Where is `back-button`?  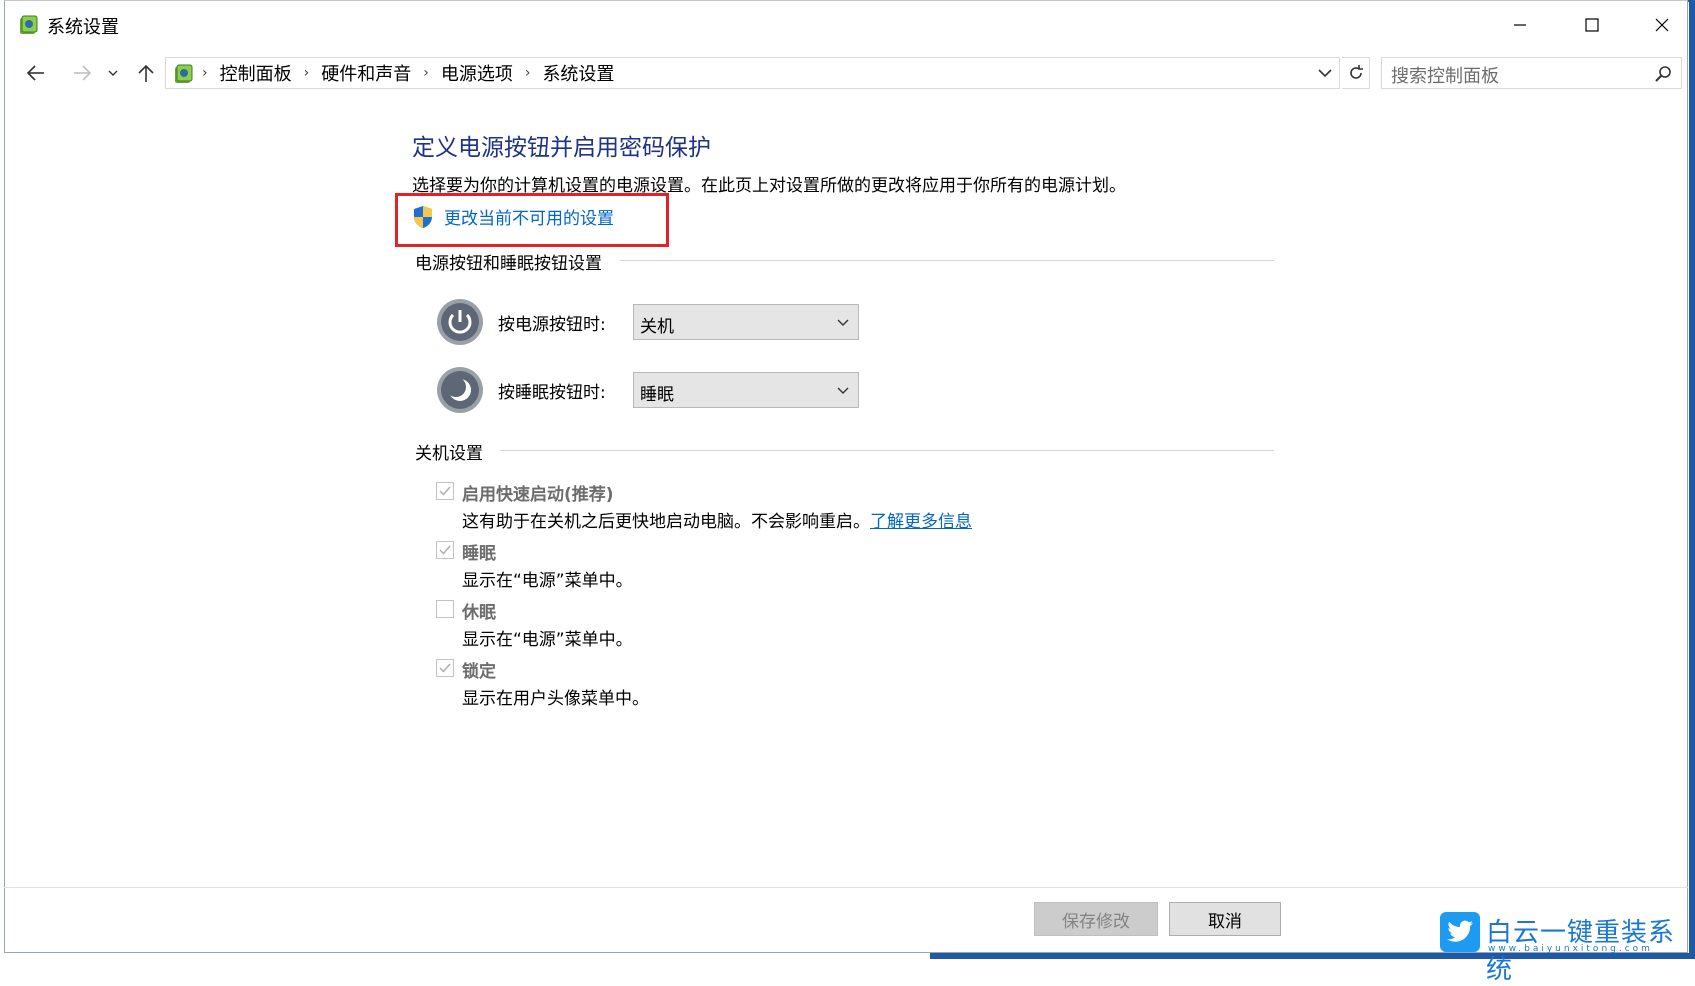
back-button is located at coordinates (36, 73).